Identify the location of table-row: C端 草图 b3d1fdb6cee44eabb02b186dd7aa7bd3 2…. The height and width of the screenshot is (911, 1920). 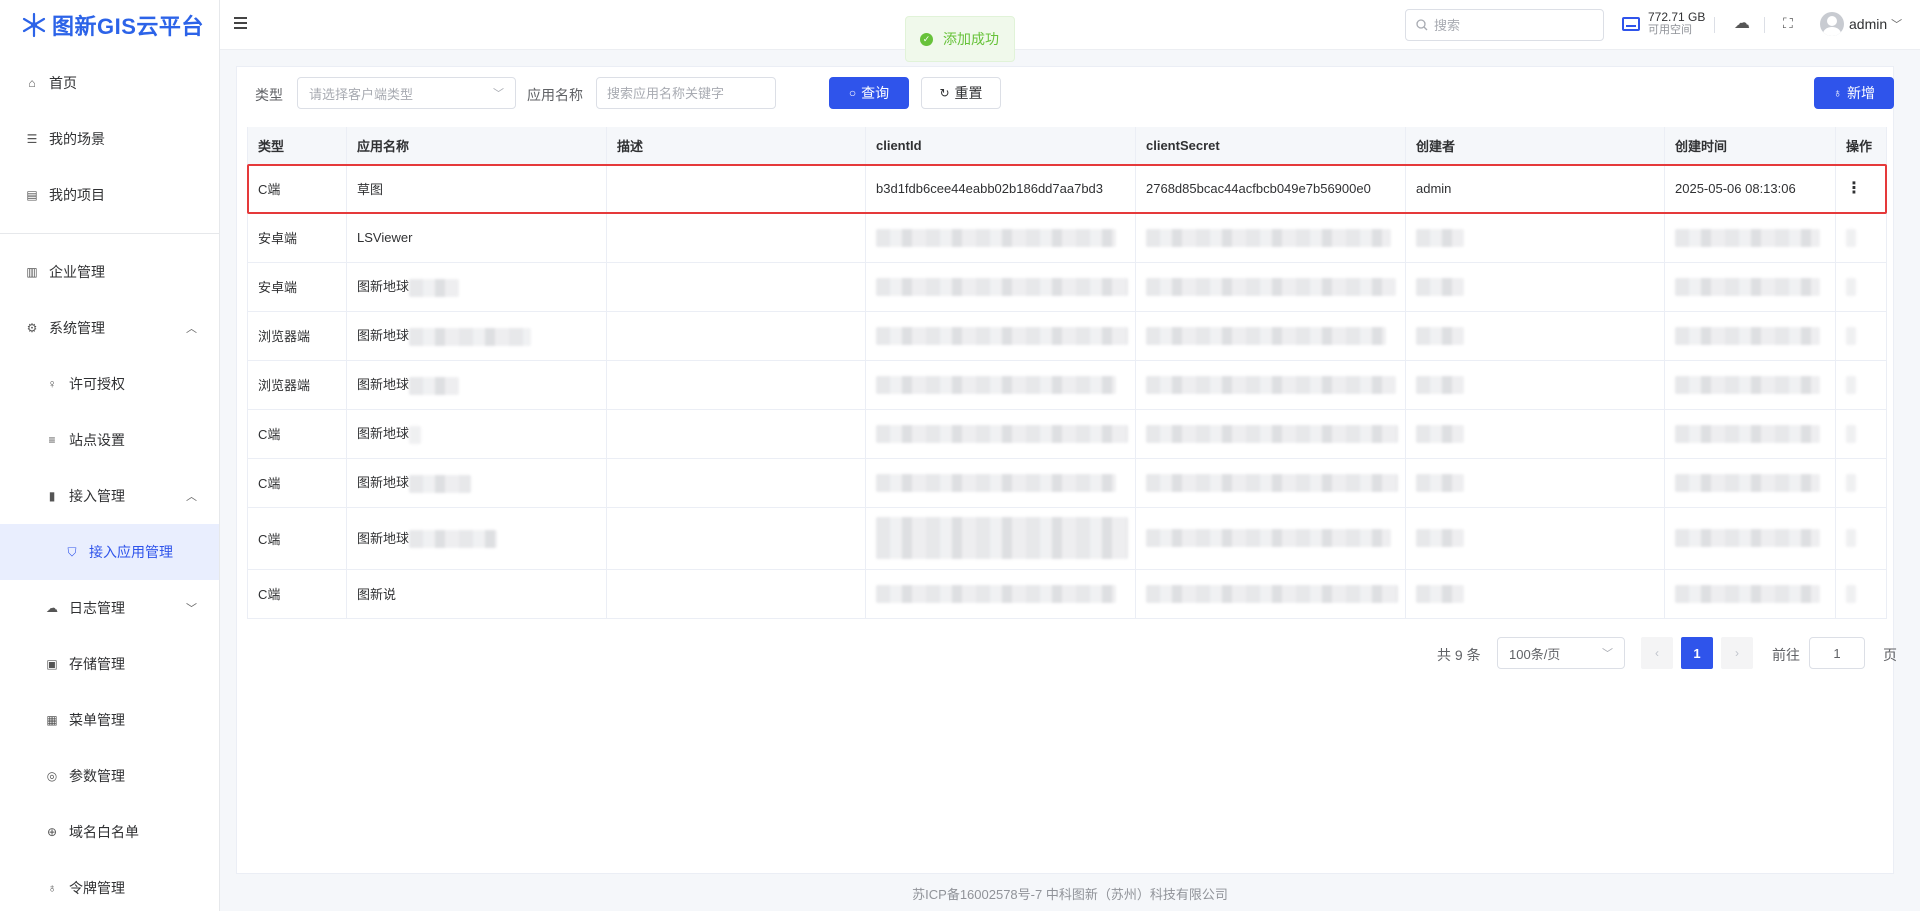
(1067, 189).